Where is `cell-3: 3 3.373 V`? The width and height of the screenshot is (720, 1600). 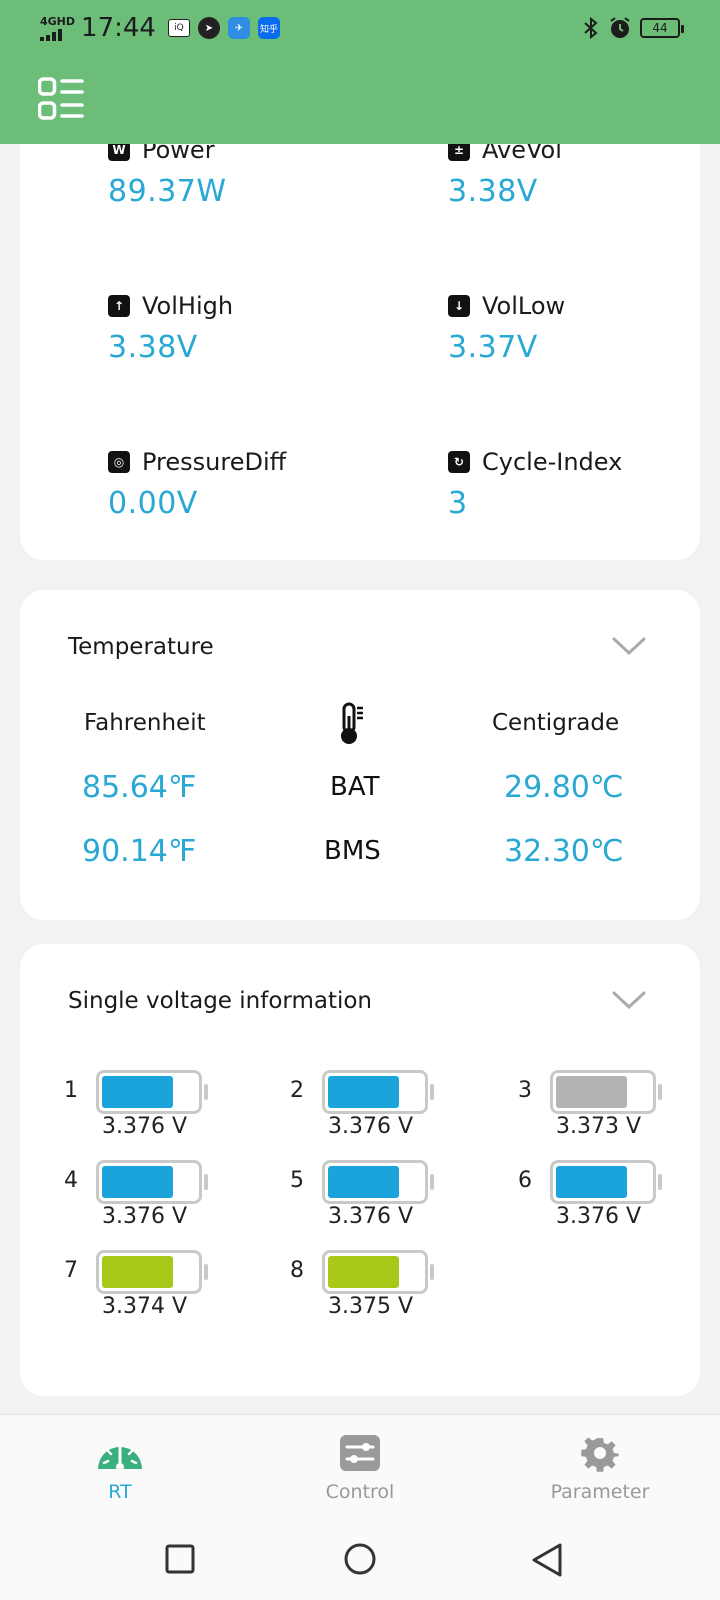 cell-3: 3 3.373 V is located at coordinates (619, 1110).